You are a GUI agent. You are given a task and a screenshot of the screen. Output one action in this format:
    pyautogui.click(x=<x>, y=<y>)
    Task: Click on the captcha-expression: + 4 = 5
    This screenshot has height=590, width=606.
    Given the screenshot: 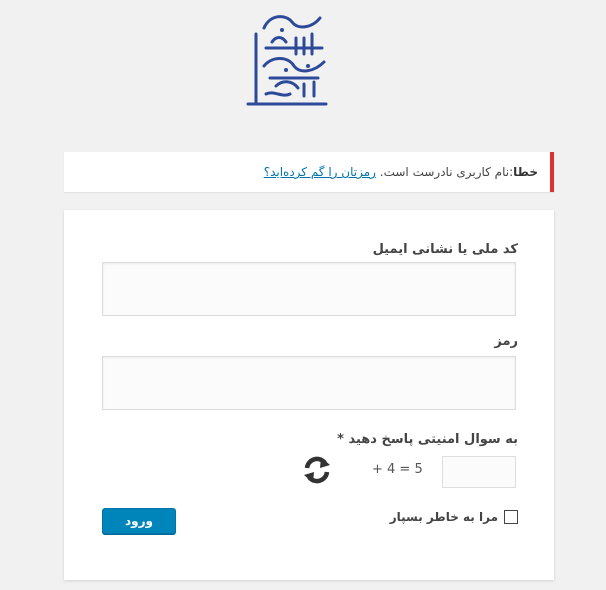 What is the action you would take?
    pyautogui.click(x=397, y=469)
    